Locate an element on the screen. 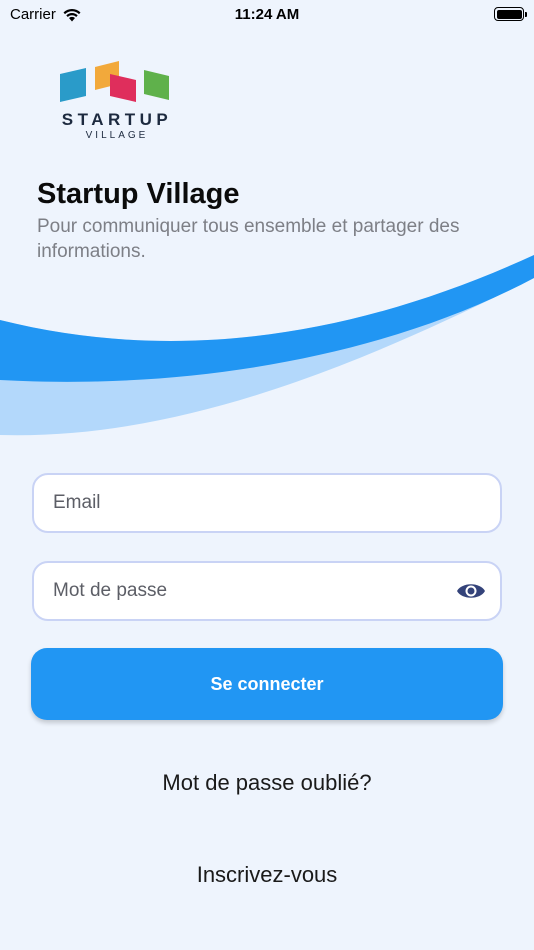  password-field is located at coordinates (267, 591).